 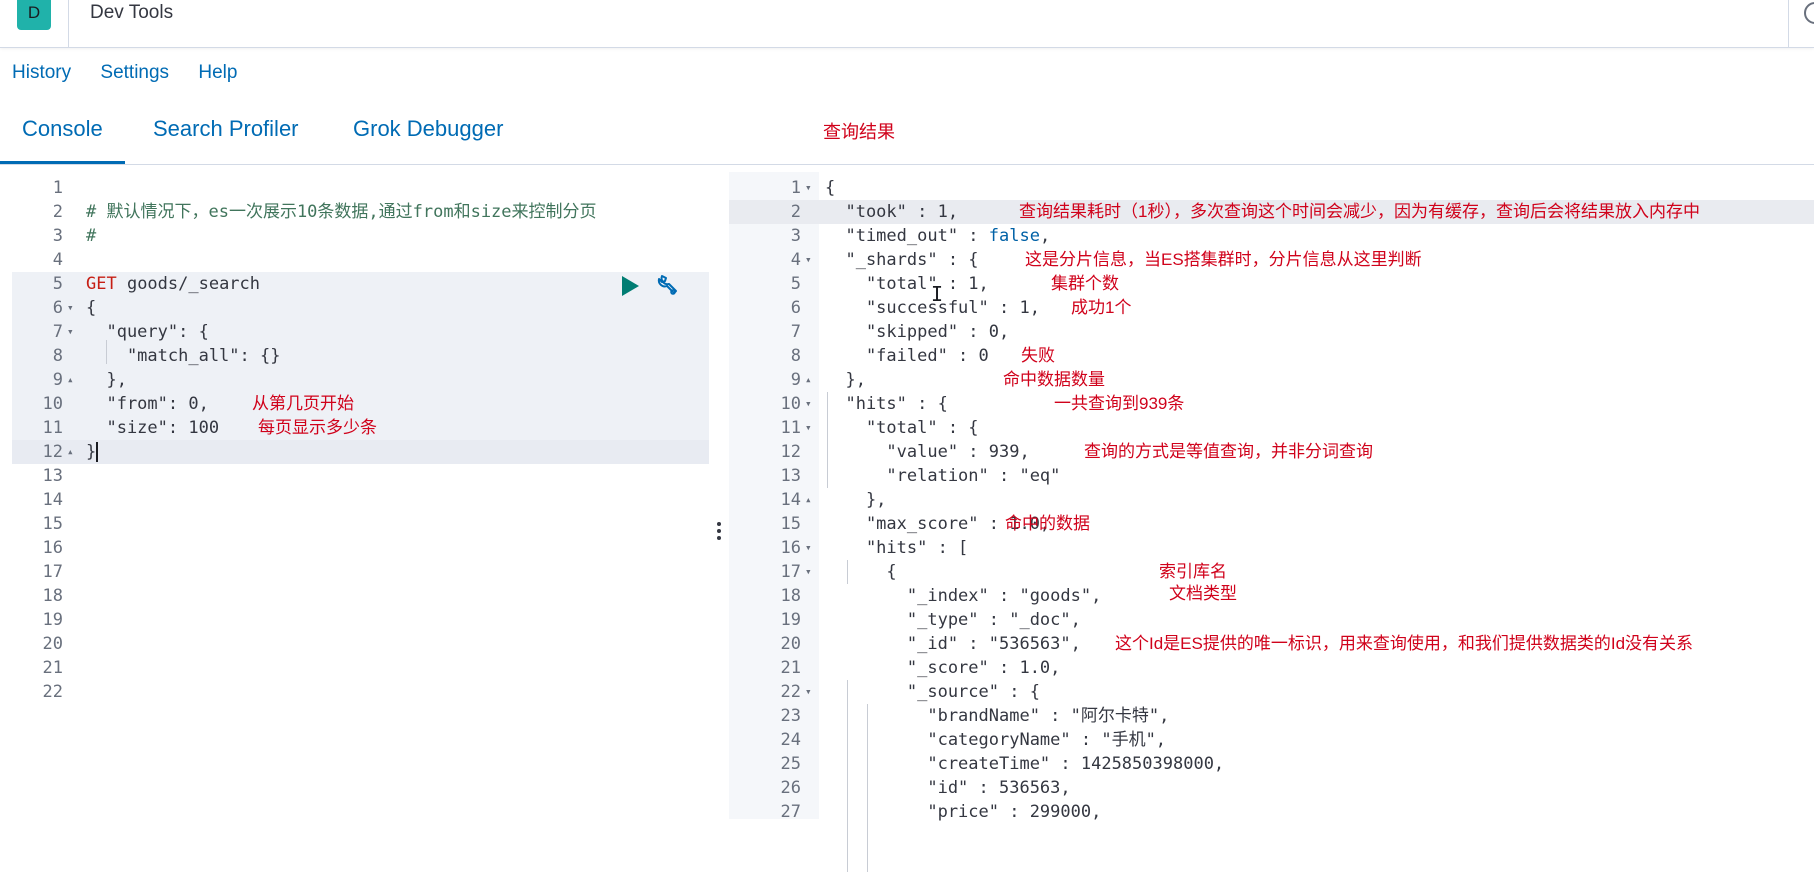 I want to click on code-segment: "_source" : {, so click(x=932, y=692).